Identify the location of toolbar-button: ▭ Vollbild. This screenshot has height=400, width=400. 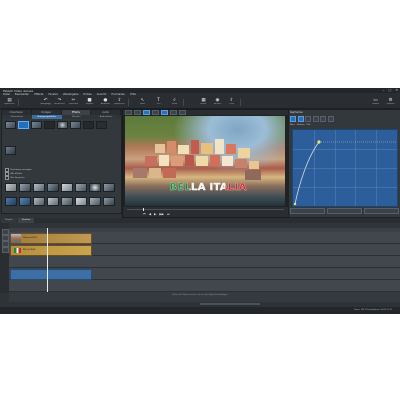
(375, 102).